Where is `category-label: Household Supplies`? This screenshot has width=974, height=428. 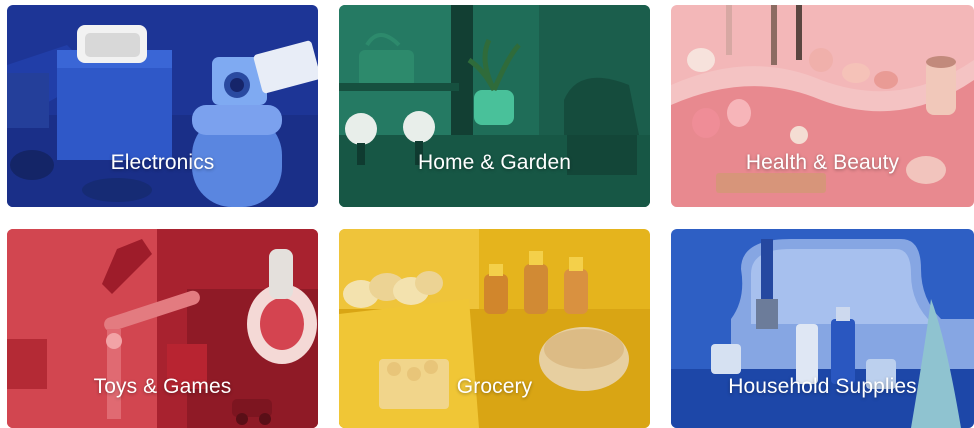 category-label: Household Supplies is located at coordinates (822, 386).